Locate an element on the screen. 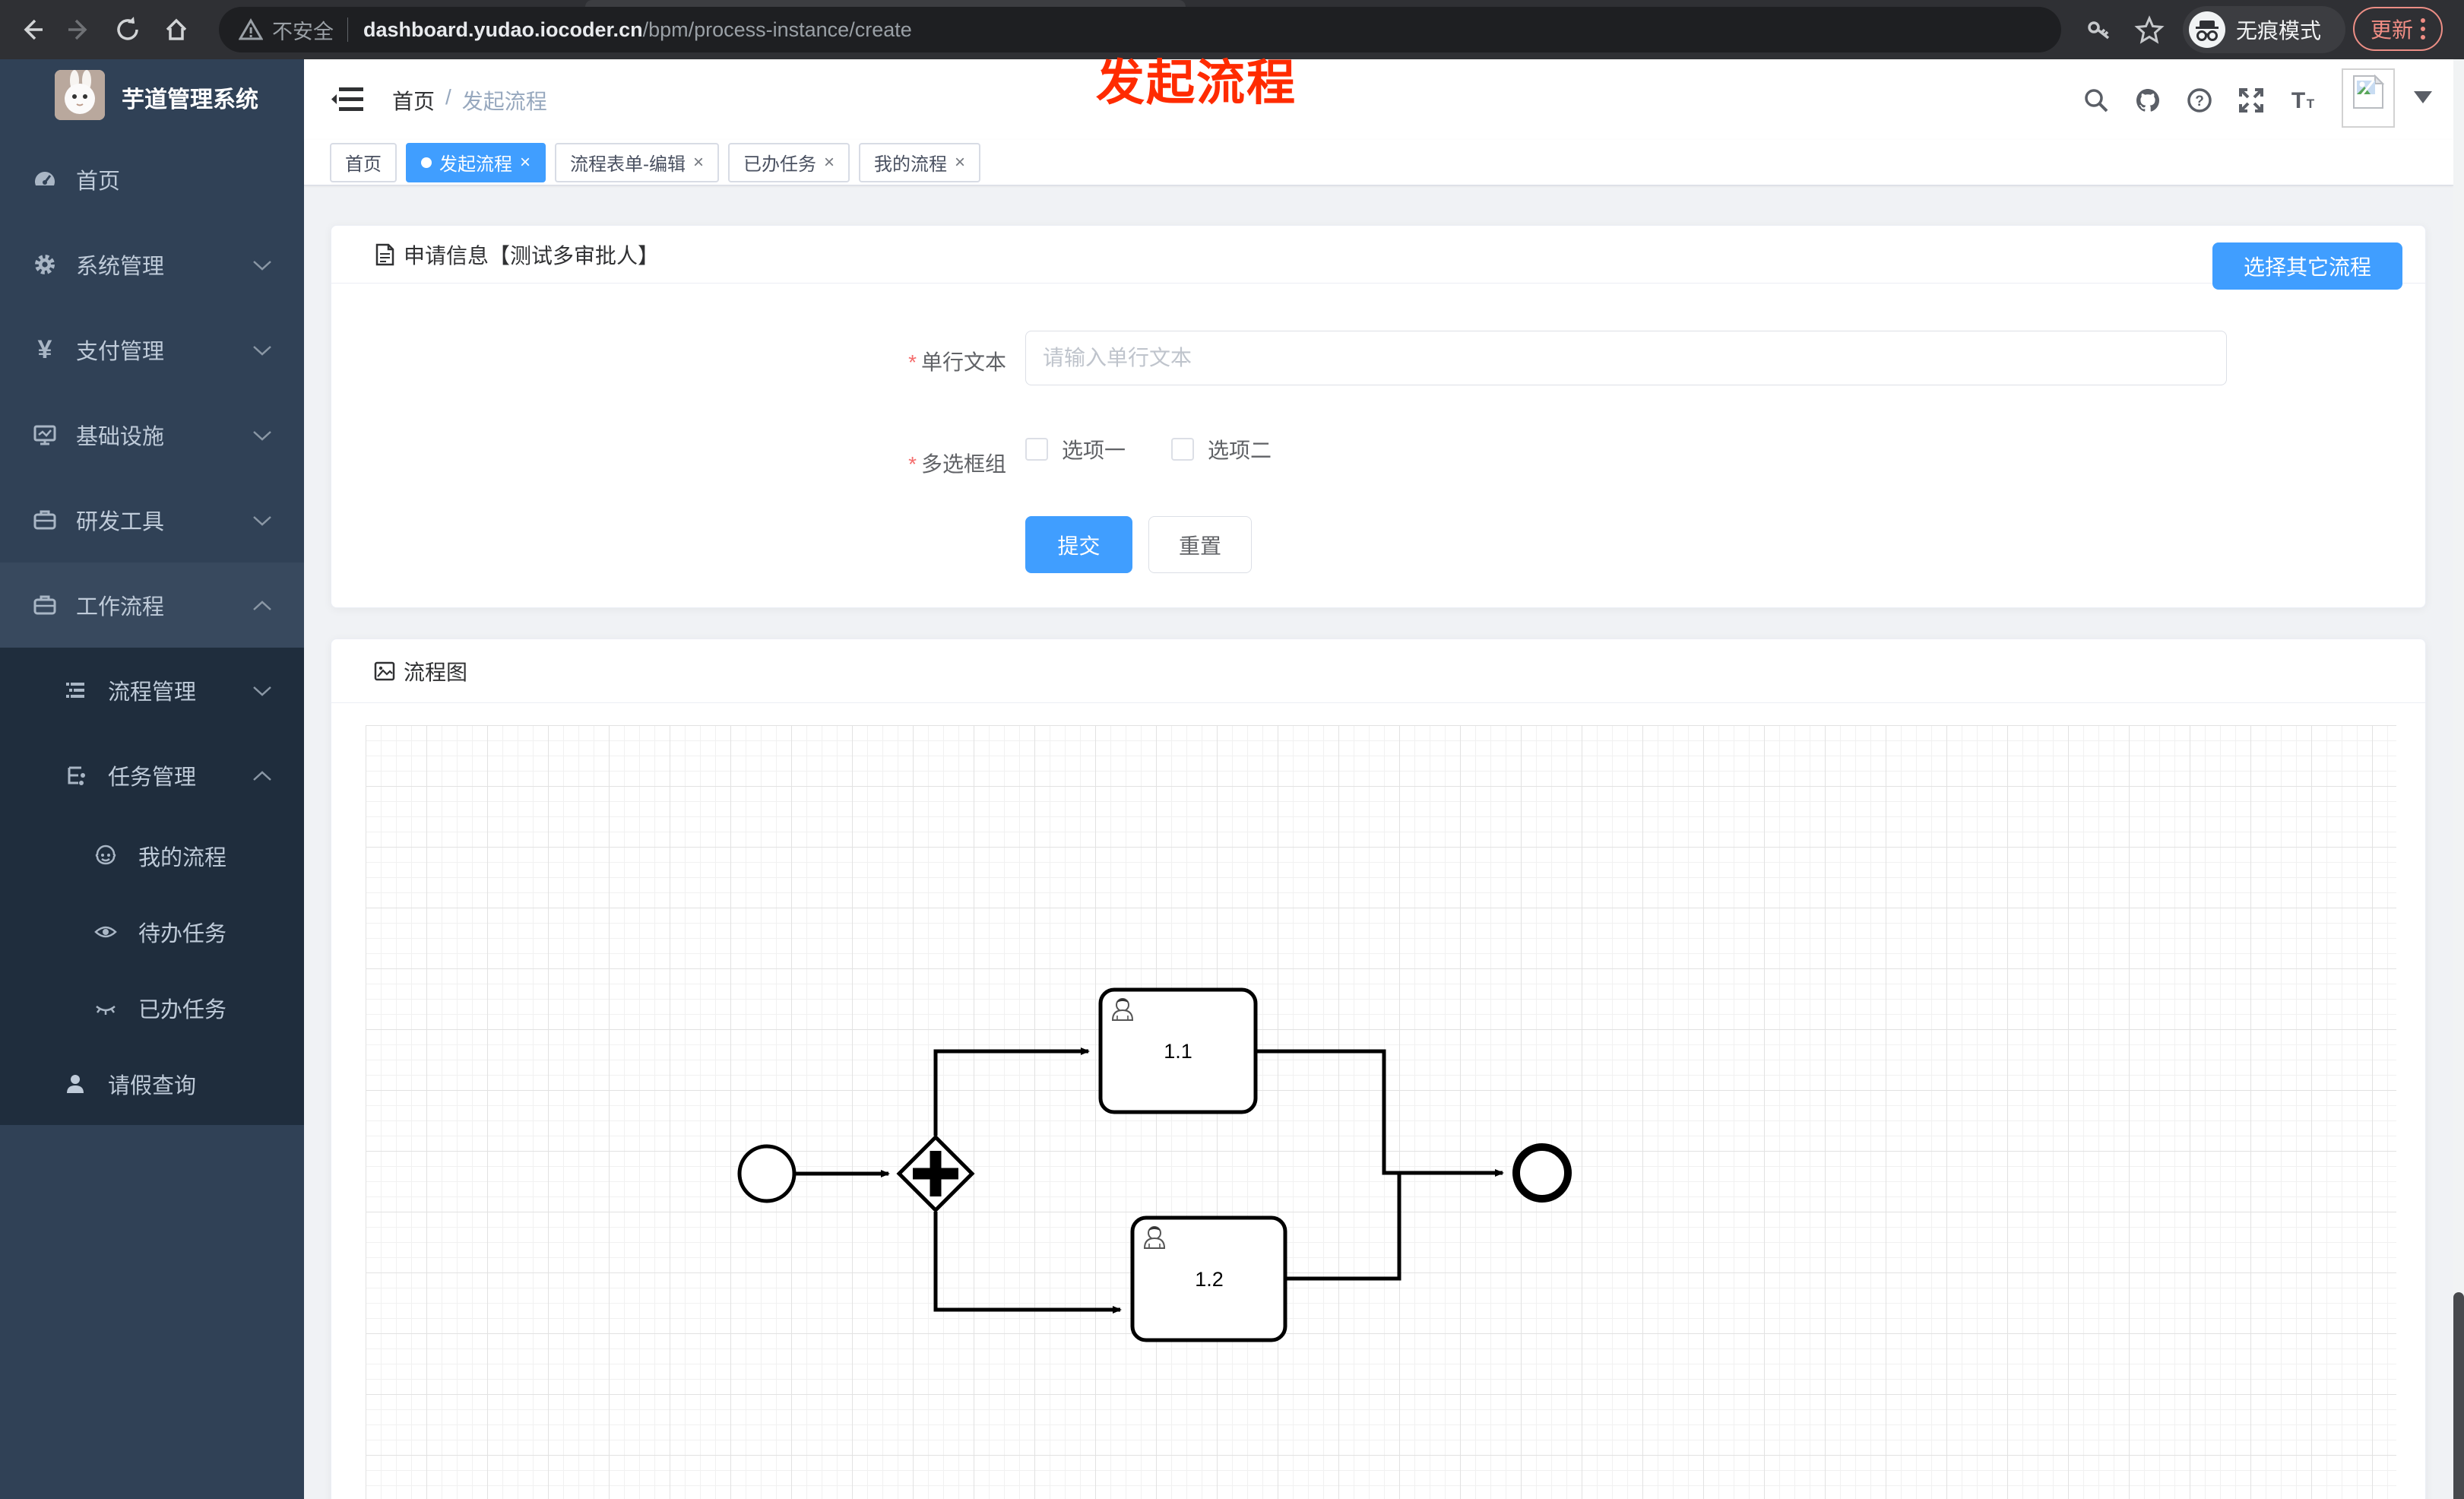 The height and width of the screenshot is (1499, 2464). sidebar-item-payment: ¥ 支付管理 is located at coordinates (152, 350).